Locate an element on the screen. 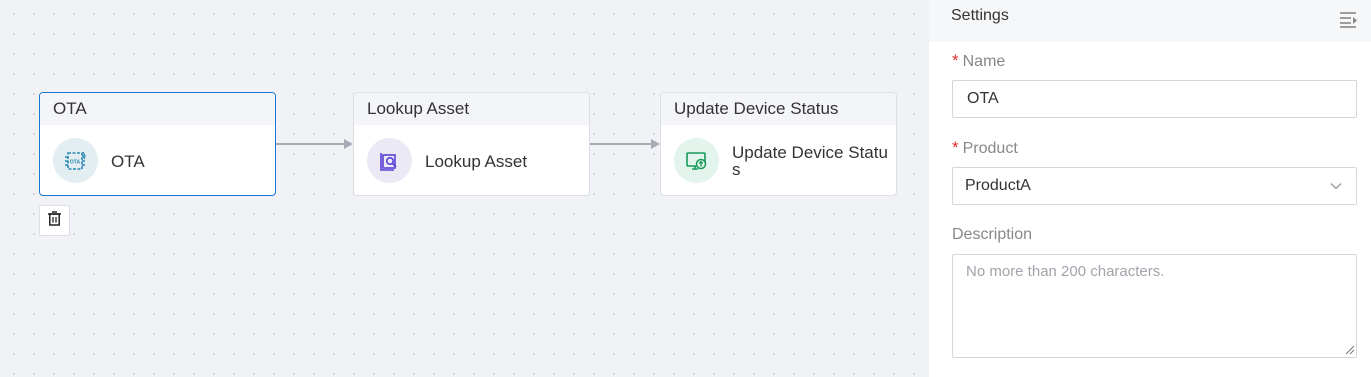 Image resolution: width=1371 pixels, height=377 pixels. name-input: OTA is located at coordinates (1154, 99).